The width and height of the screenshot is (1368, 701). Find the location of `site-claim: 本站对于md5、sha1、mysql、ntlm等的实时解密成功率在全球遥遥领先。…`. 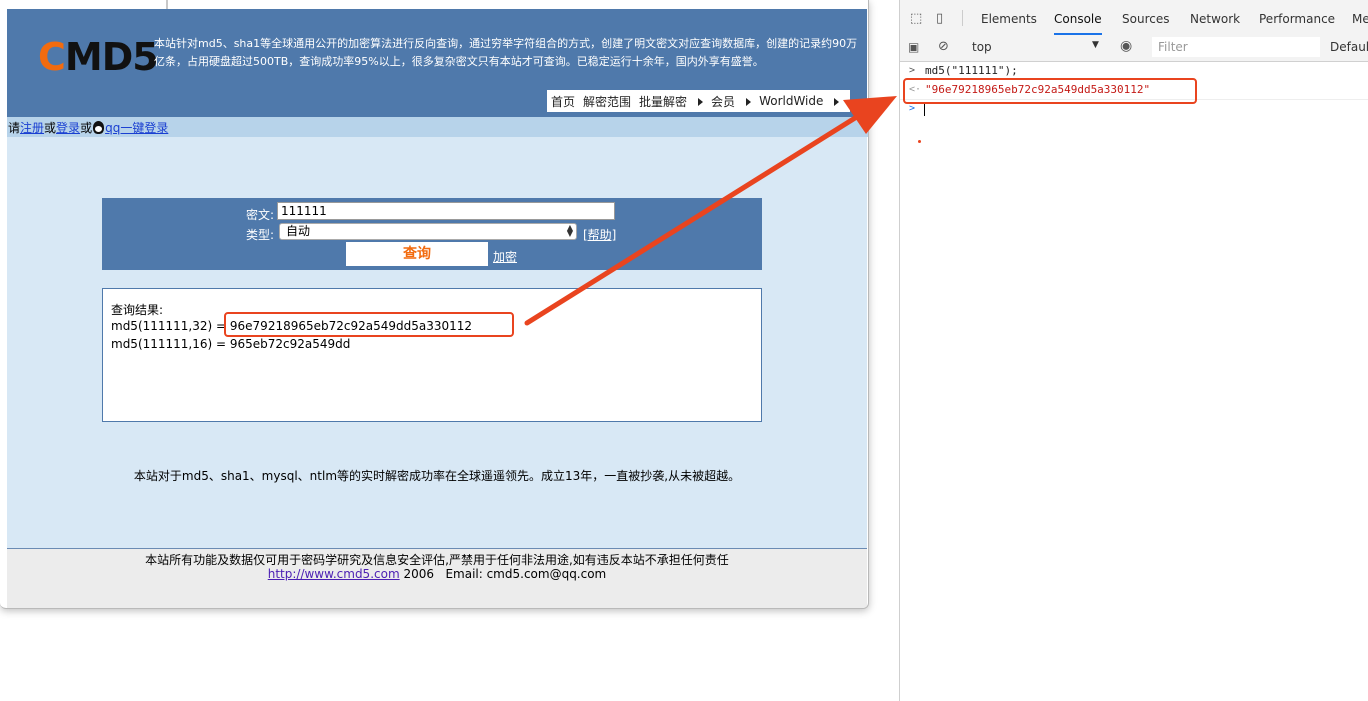

site-claim: 本站对于md5、sha1、mysql、ntlm等的实时解密成功率在全球遥遥领先。… is located at coordinates (437, 476).